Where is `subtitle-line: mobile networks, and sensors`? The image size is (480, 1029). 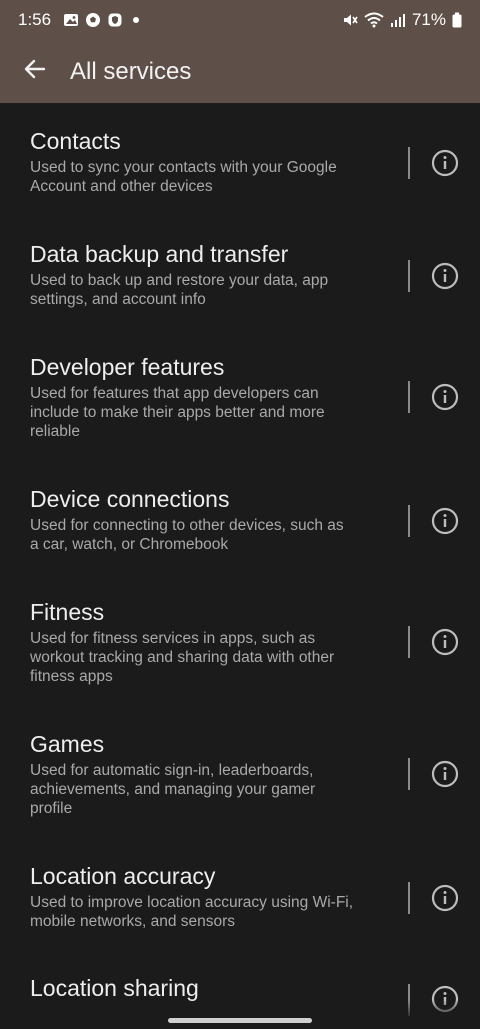
subtitle-line: mobile networks, and sensors is located at coordinates (133, 921).